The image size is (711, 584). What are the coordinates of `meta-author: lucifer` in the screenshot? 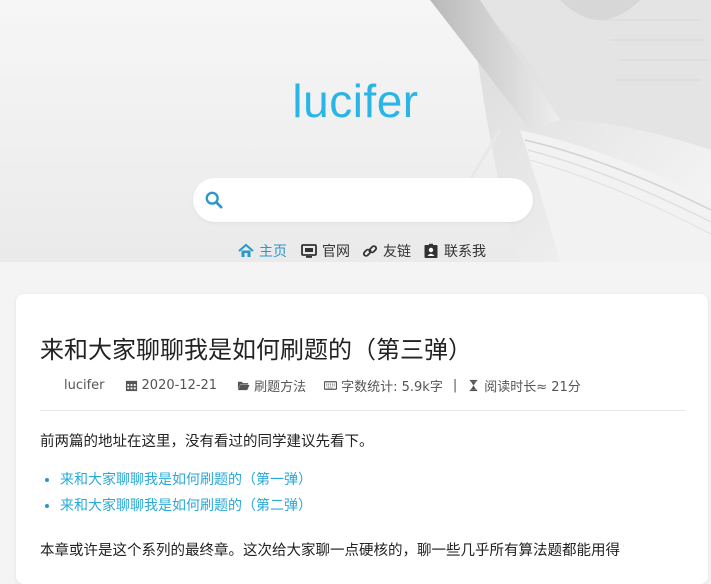 It's located at (84, 385).